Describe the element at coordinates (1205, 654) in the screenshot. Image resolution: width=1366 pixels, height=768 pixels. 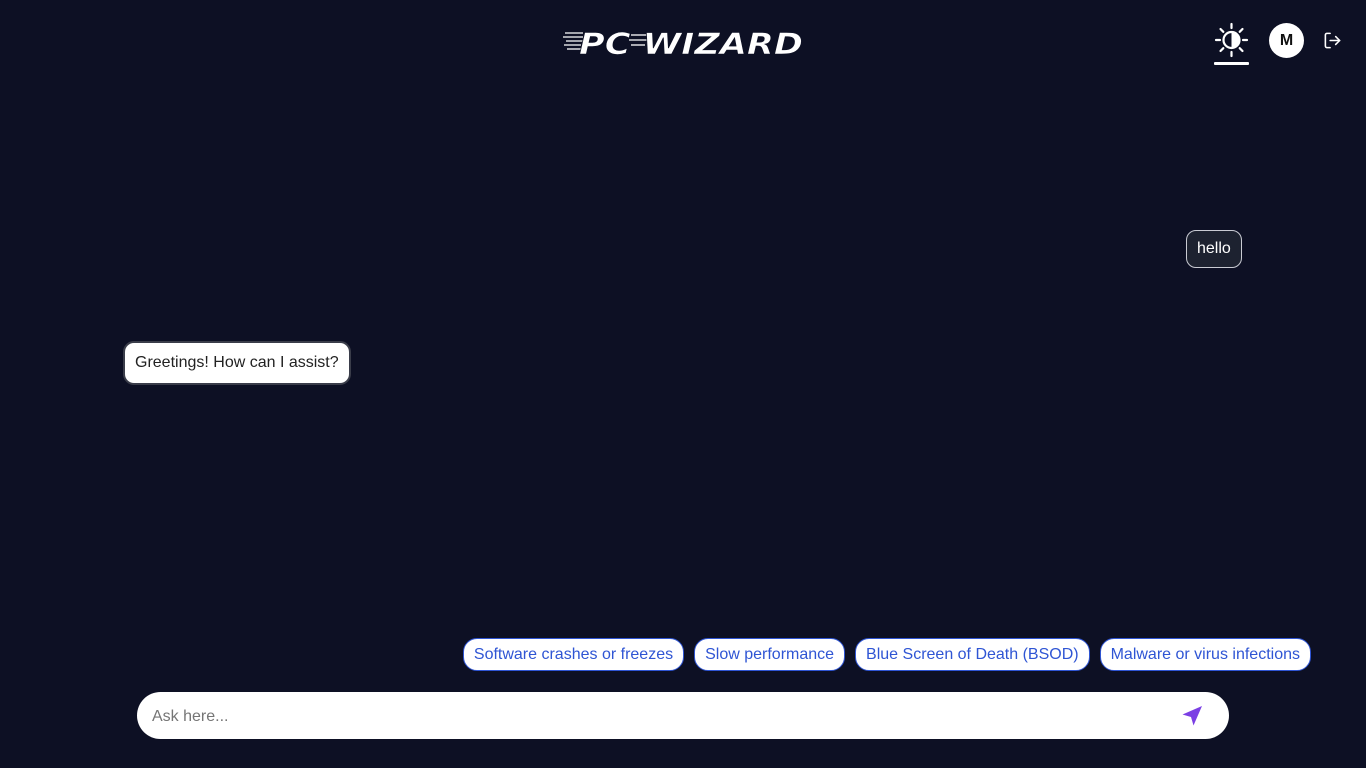
I see `suggestion-chip-malware: Malware or virus infections` at that location.